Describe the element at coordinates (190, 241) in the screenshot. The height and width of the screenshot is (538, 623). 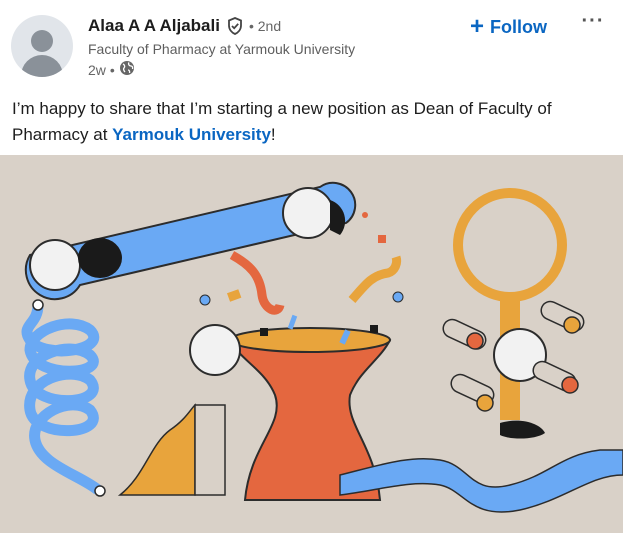
I see `conveyor-belt` at that location.